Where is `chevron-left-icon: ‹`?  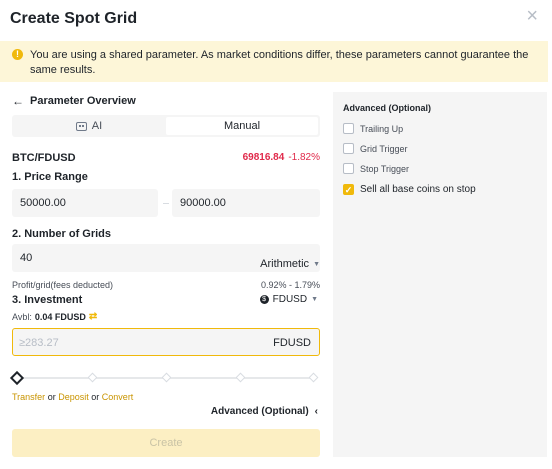 chevron-left-icon: ‹ is located at coordinates (316, 411).